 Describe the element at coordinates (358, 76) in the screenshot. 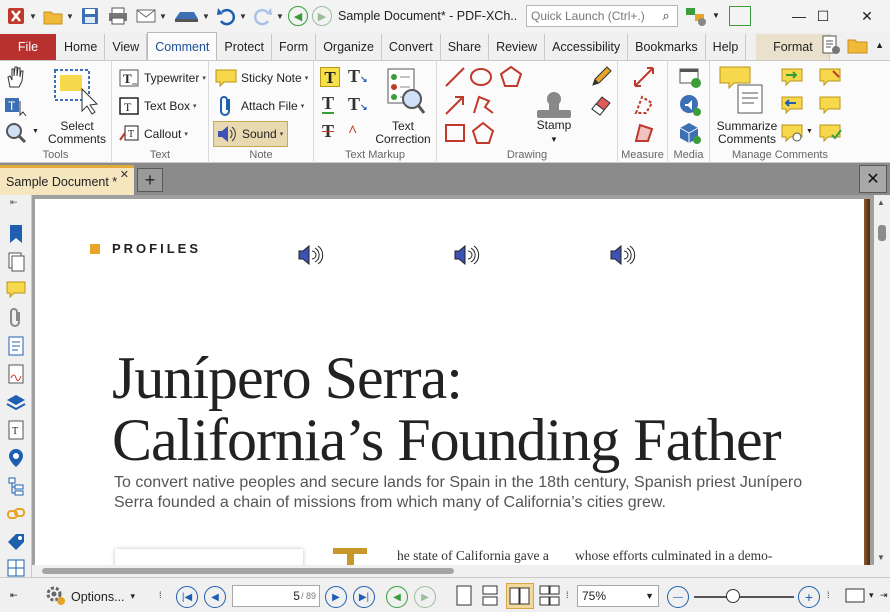

I see `squiggly-icon: T↘` at that location.